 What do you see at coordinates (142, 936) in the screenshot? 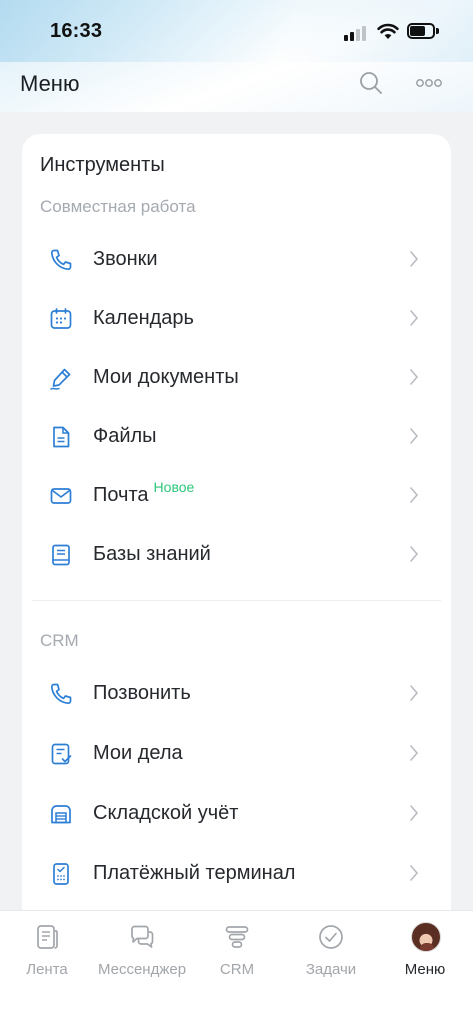
I see `messenger-icon` at bounding box center [142, 936].